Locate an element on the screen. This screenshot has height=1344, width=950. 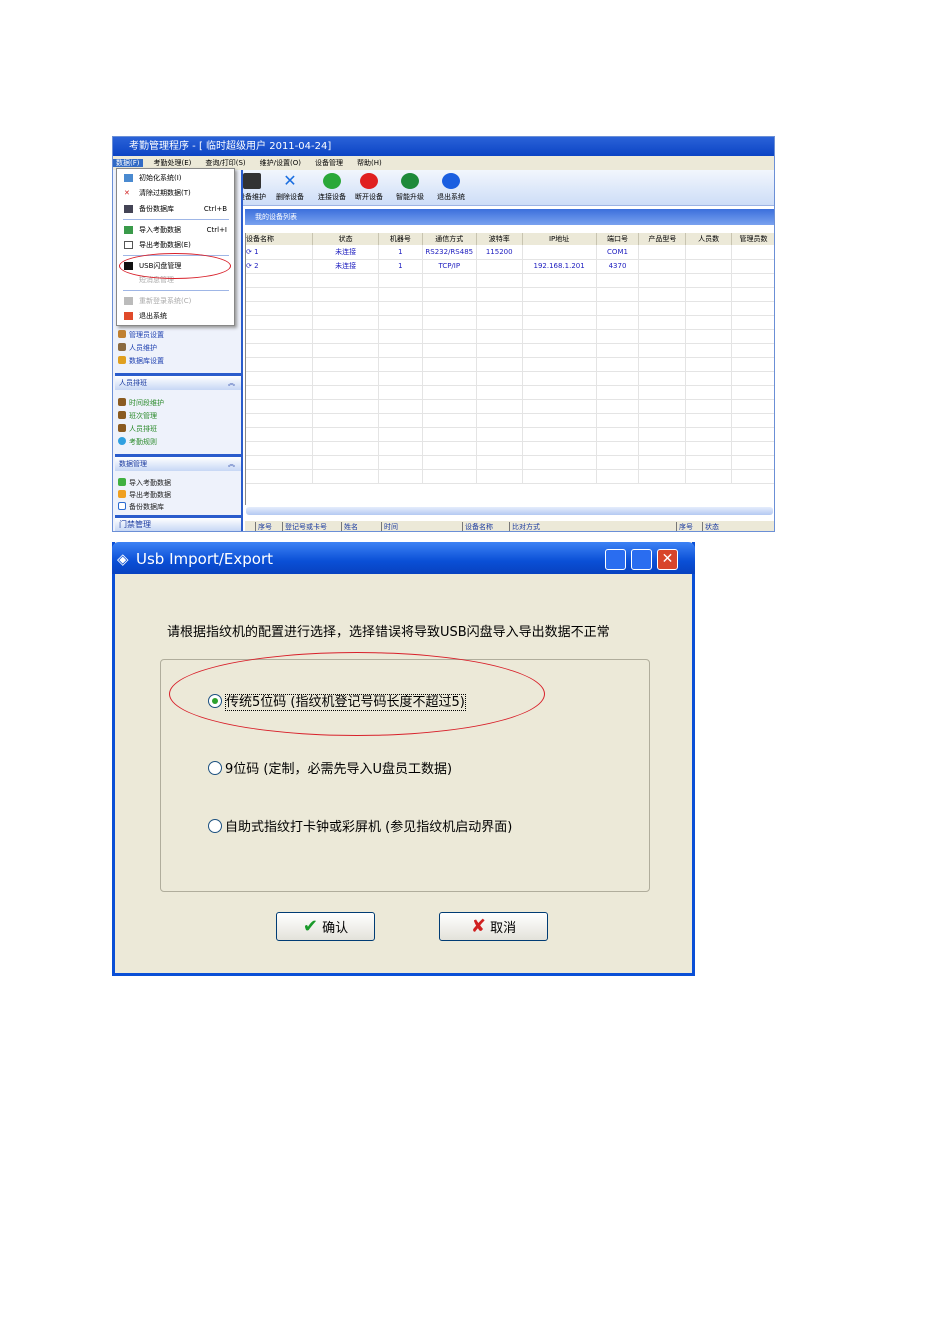
option-self-service: 自助式指纹打卡钟或彩屏机 (参见指纹机启动界面) is located at coordinates (360, 825).